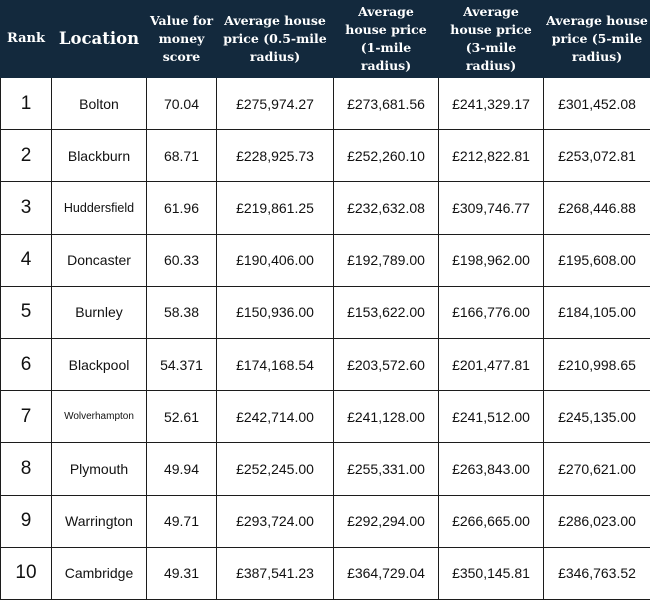 Image resolution: width=650 pixels, height=600 pixels. Describe the element at coordinates (596, 39) in the screenshot. I see `header-price-5: Average house price (5-mile radius)` at that location.